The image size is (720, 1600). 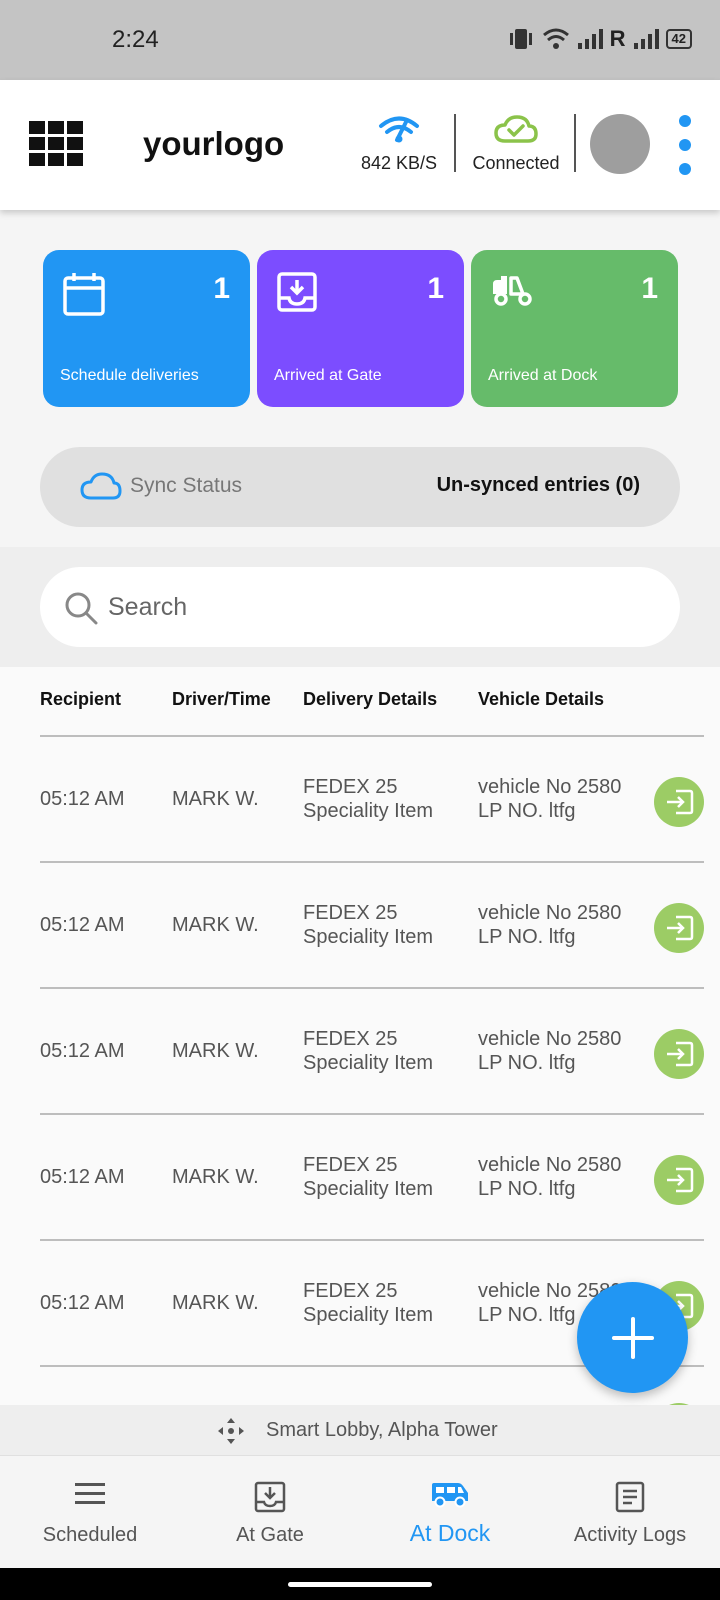 What do you see at coordinates (270, 1535) in the screenshot?
I see `nav-label: At Gate` at bounding box center [270, 1535].